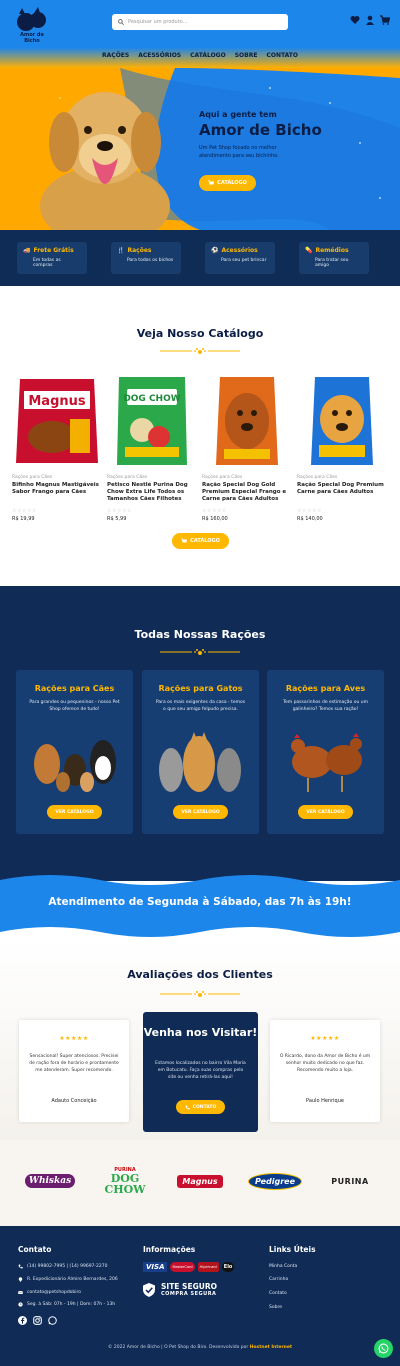 The image size is (400, 1366). What do you see at coordinates (215, 250) in the screenshot?
I see `ball-icon: ⚽` at bounding box center [215, 250].